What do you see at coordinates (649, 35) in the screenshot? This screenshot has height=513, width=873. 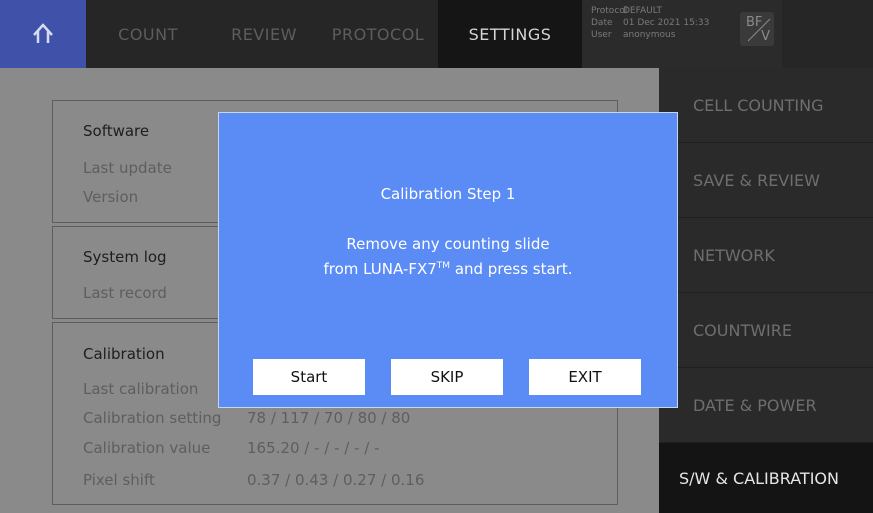 I see `user-value: anonymous` at bounding box center [649, 35].